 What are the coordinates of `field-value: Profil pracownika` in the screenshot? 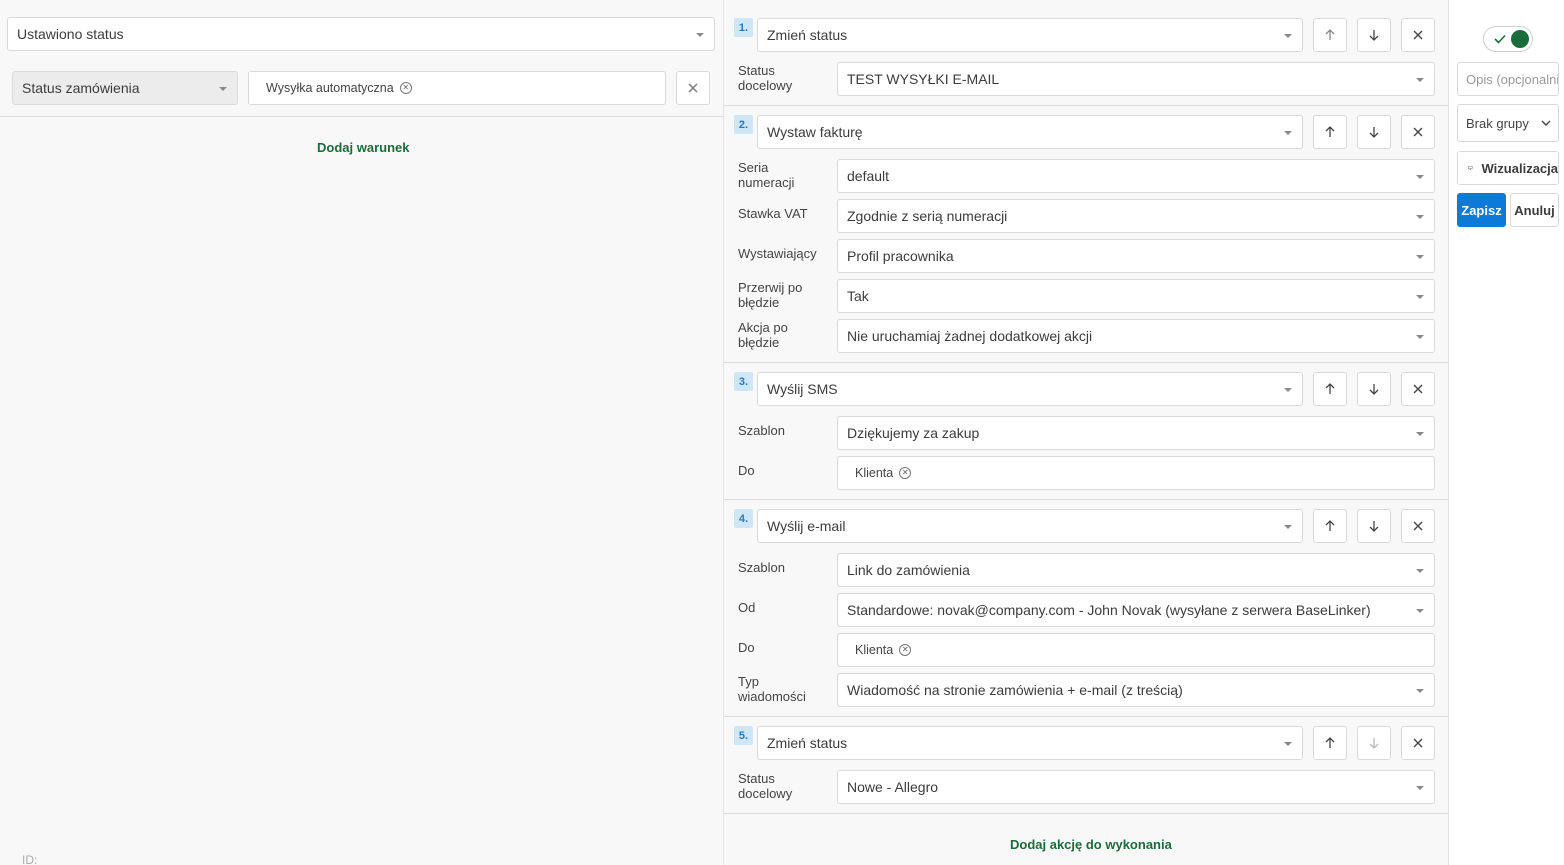 It's located at (900, 256).